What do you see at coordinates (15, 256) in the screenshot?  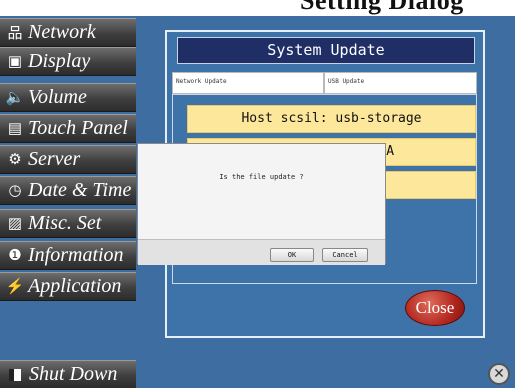 I see `info-icon: ❶` at bounding box center [15, 256].